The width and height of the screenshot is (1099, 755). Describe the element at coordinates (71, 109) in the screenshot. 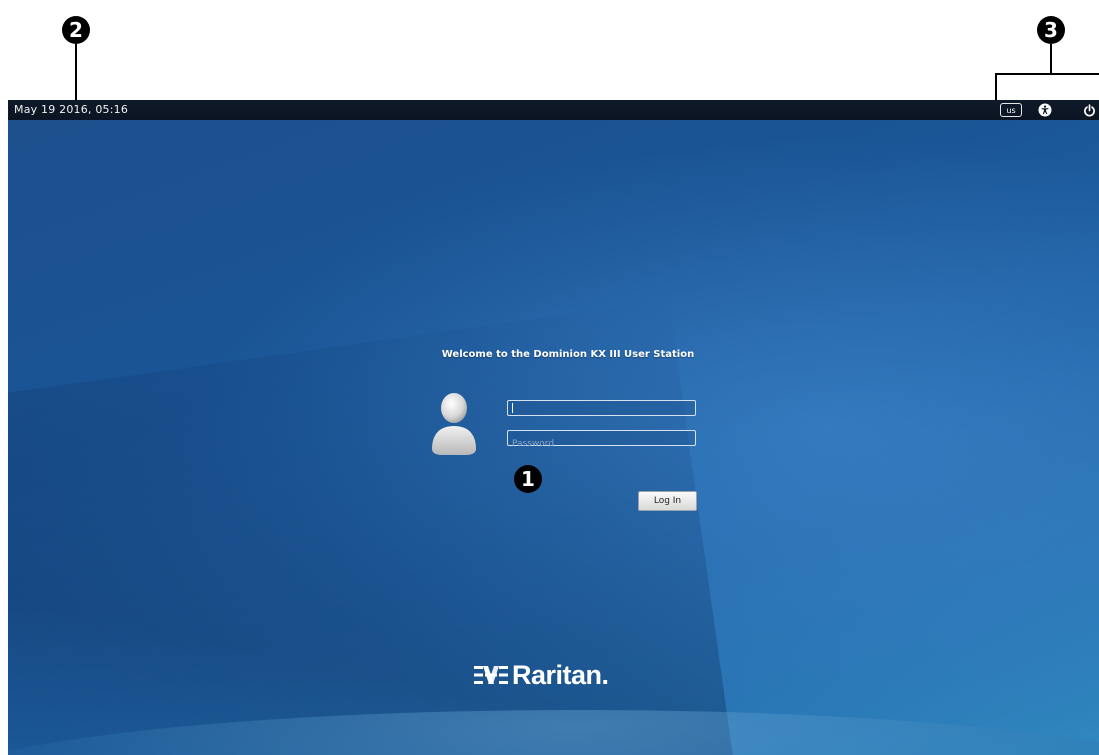

I see `clock: May 19 2016, 05:16` at that location.